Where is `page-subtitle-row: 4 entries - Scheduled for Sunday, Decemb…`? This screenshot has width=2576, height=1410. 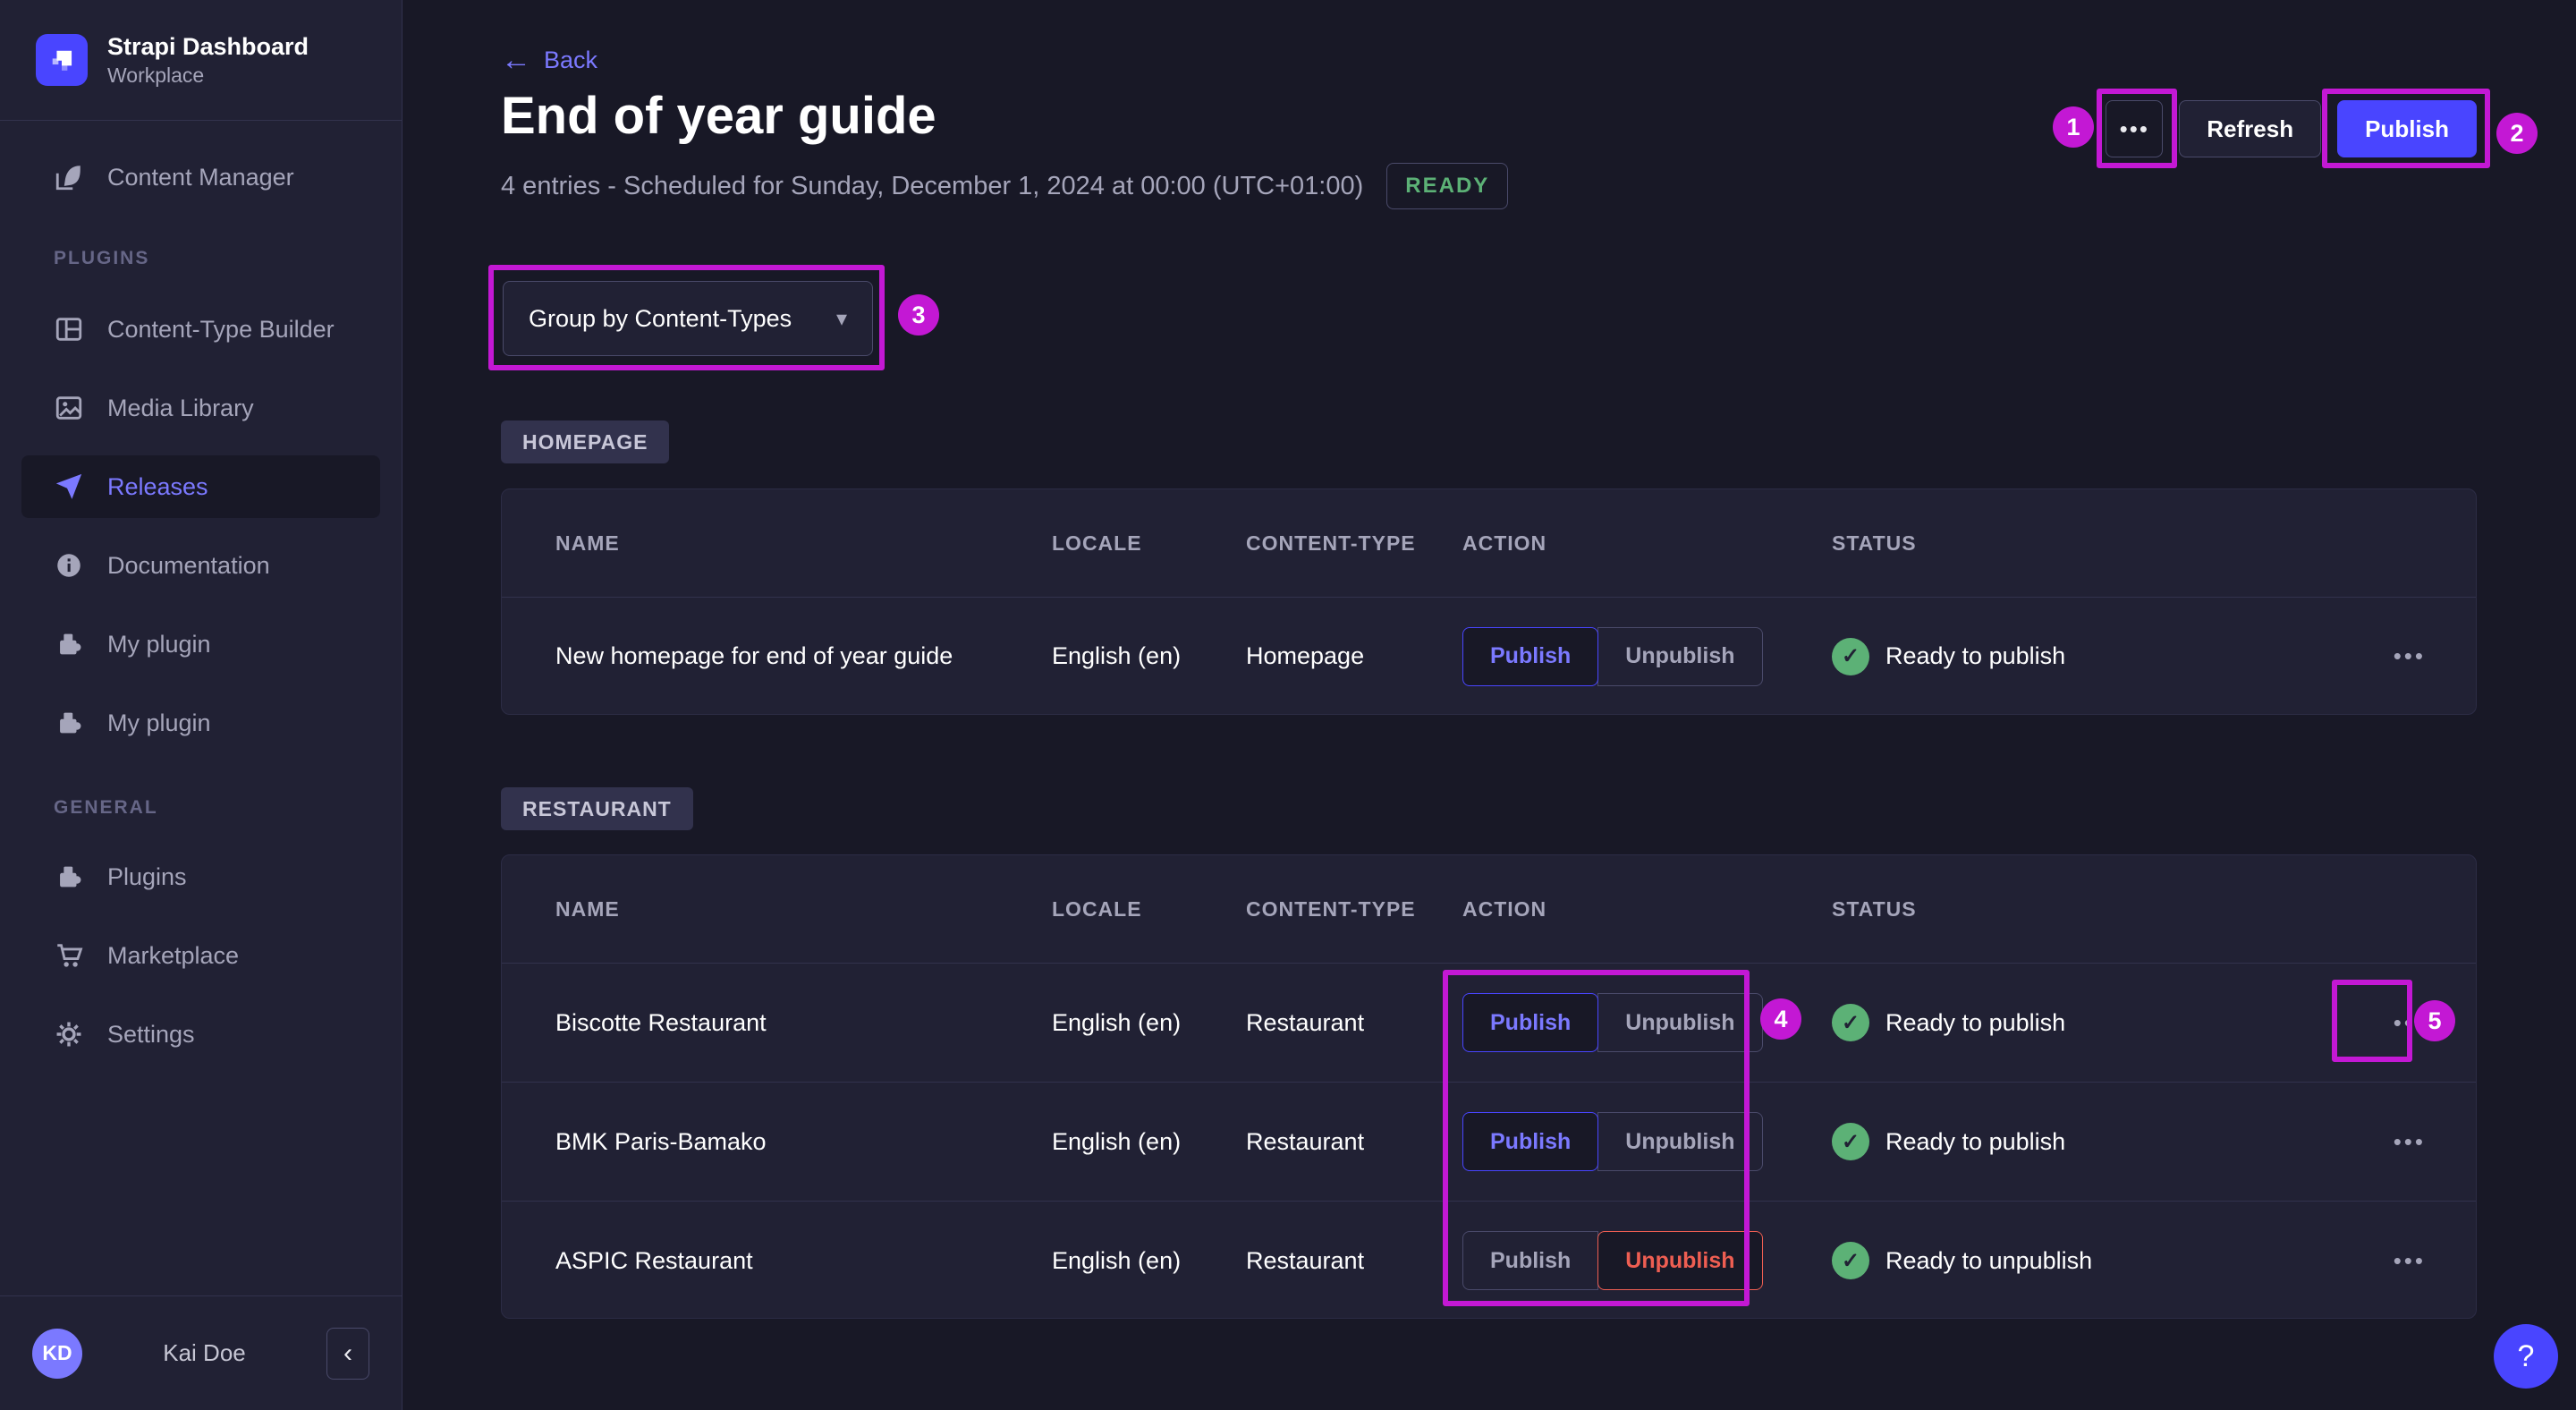 page-subtitle-row: 4 entries - Scheduled for Sunday, Decemb… is located at coordinates (1005, 186).